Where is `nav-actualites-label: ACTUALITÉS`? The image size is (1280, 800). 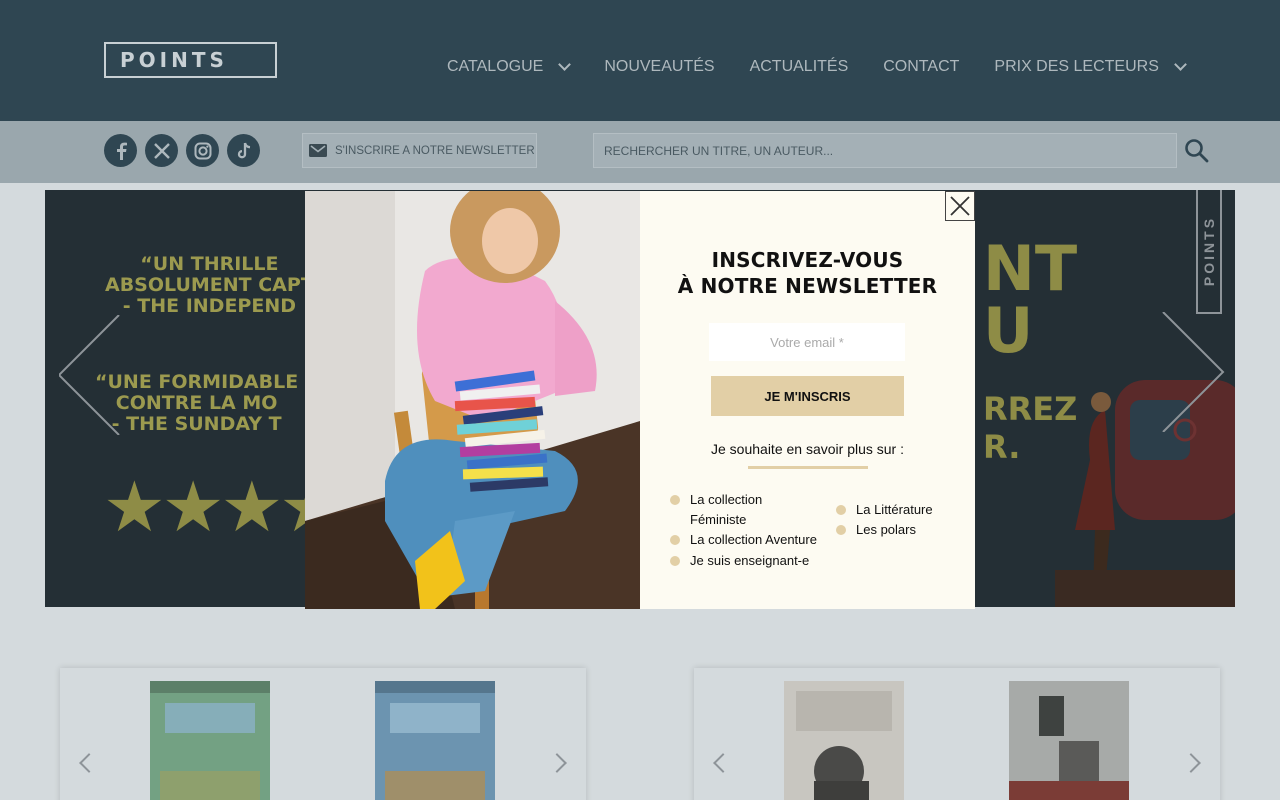
nav-actualites-label: ACTUALITÉS is located at coordinates (799, 66).